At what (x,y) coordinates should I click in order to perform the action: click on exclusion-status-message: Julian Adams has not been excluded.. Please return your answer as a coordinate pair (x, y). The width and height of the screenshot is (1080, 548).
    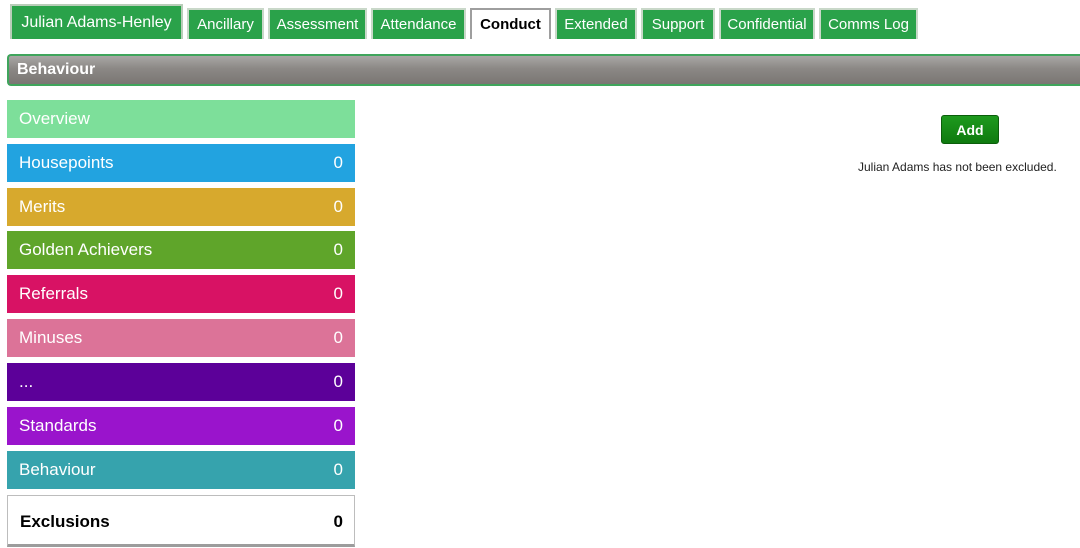
    Looking at the image, I should click on (957, 167).